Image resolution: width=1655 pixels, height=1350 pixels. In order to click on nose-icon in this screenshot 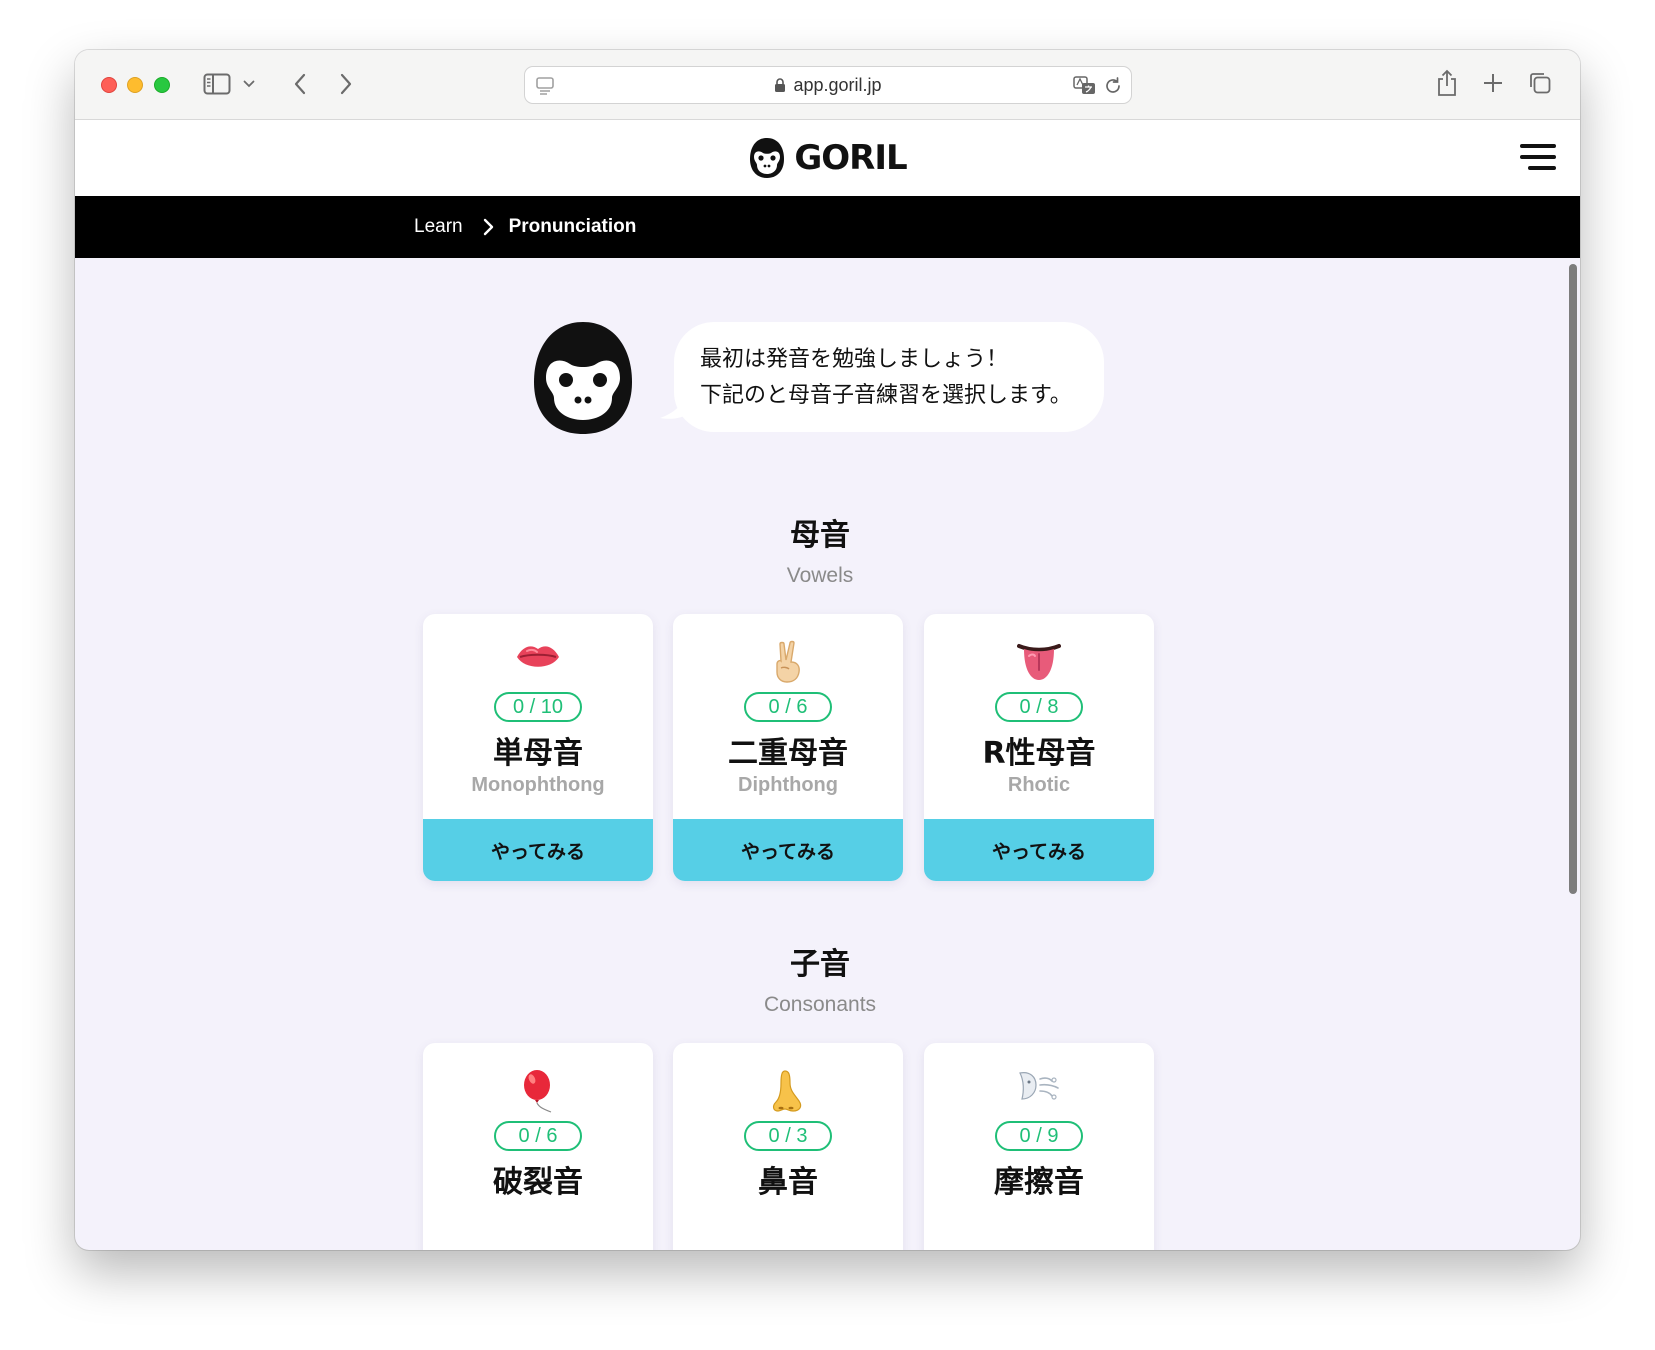, I will do `click(788, 1090)`.